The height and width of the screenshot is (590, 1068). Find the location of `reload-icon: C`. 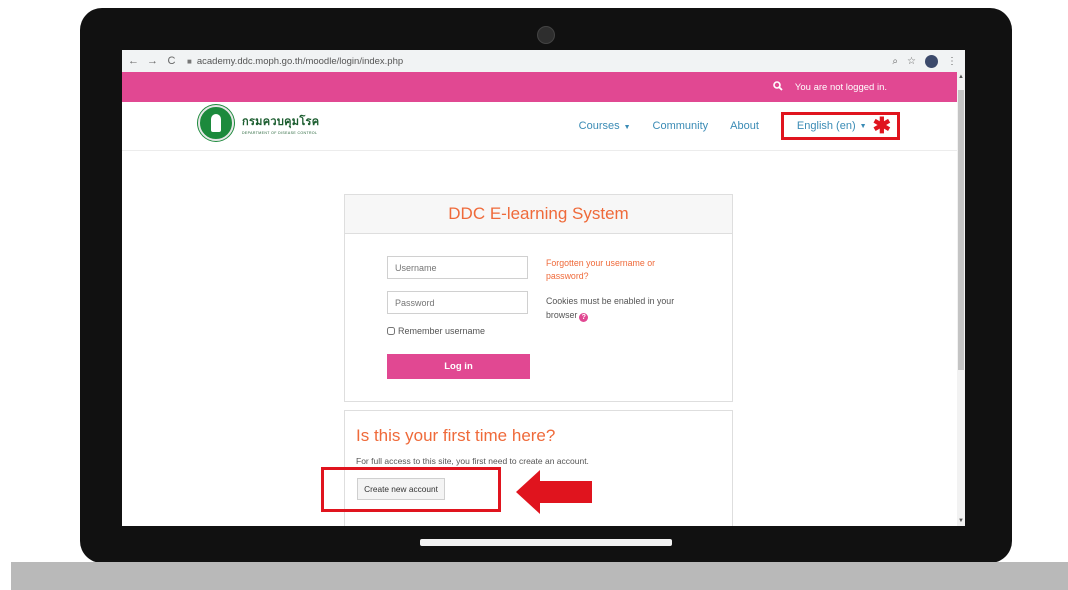

reload-icon: C is located at coordinates (171, 61).